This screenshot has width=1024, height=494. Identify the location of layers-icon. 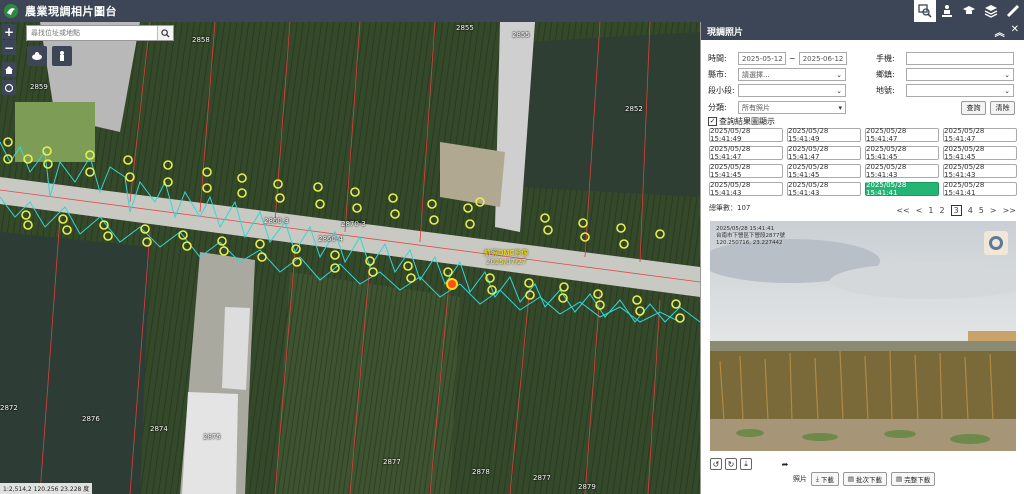
(991, 11).